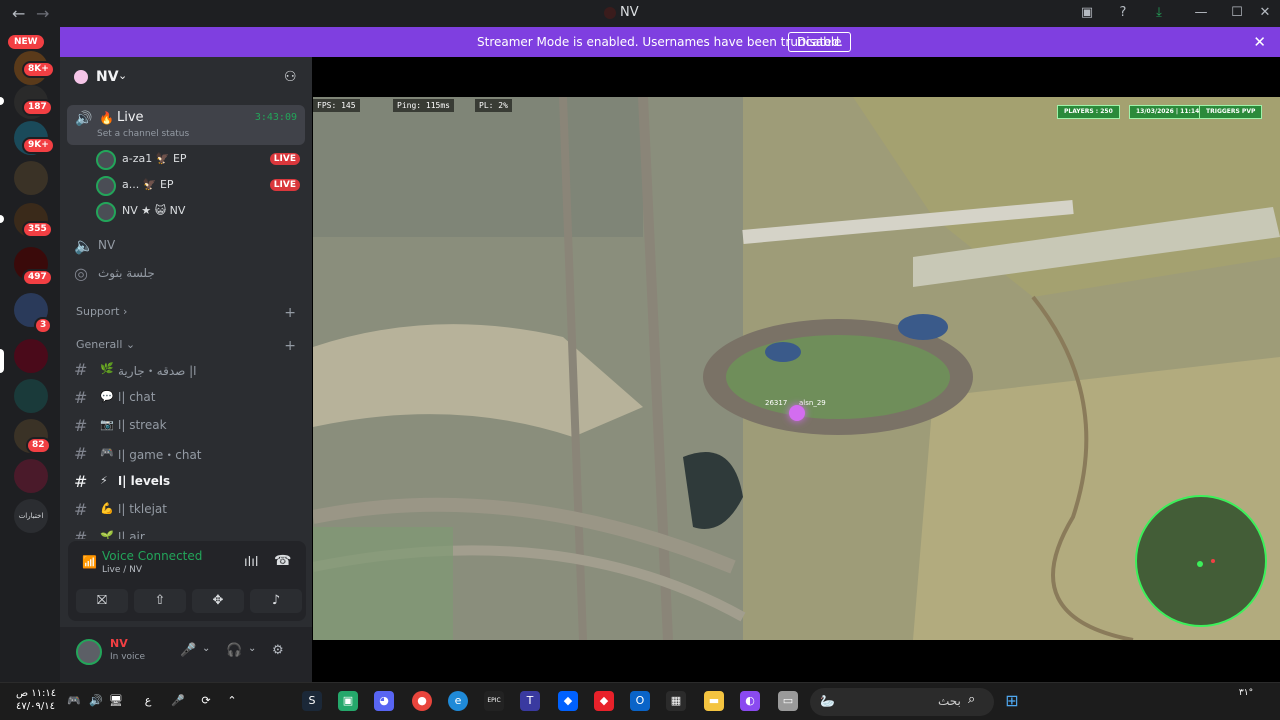  I want to click on server-icon-3: 9K+, so click(34, 138).